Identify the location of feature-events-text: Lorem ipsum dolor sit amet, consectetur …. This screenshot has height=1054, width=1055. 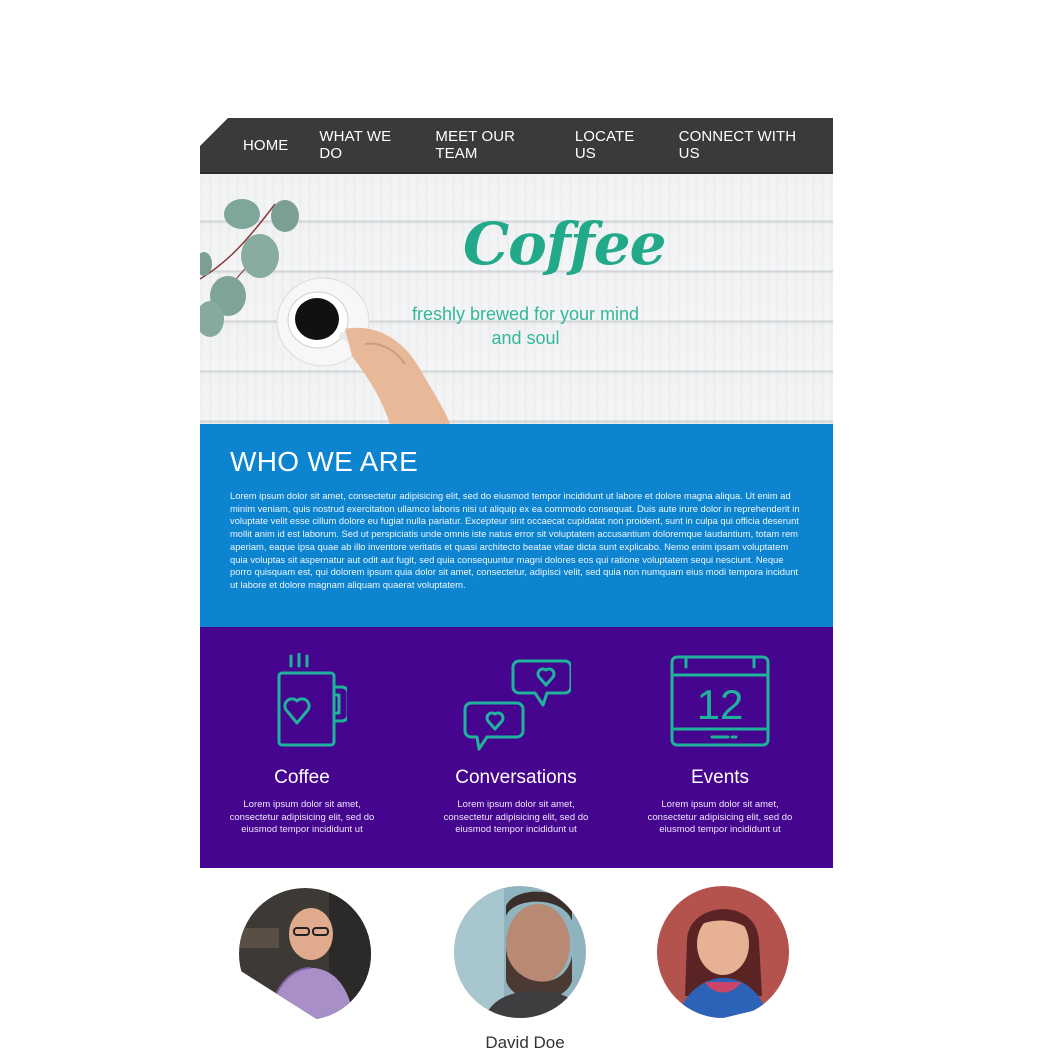
(720, 817).